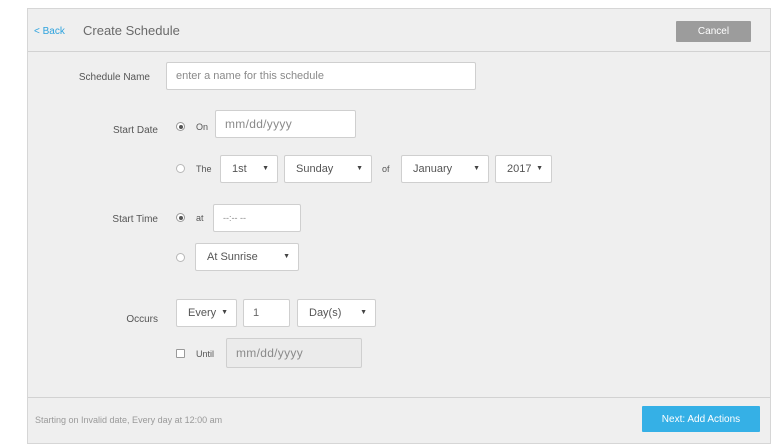 Image resolution: width=772 pixels, height=447 pixels. I want to click on frequency-select: Every ▼, so click(206, 313).